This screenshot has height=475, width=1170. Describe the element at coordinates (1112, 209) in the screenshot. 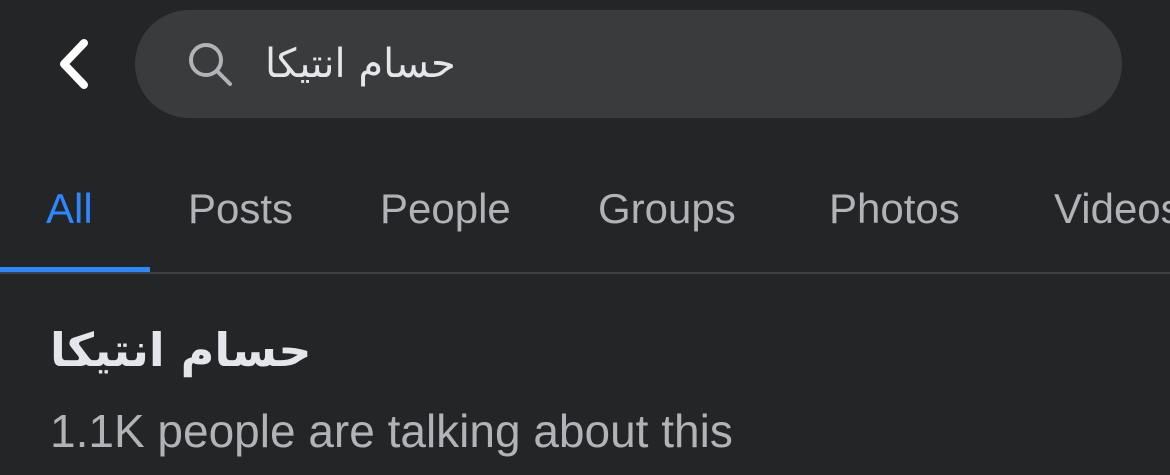

I see `tab-videos: Videos` at that location.